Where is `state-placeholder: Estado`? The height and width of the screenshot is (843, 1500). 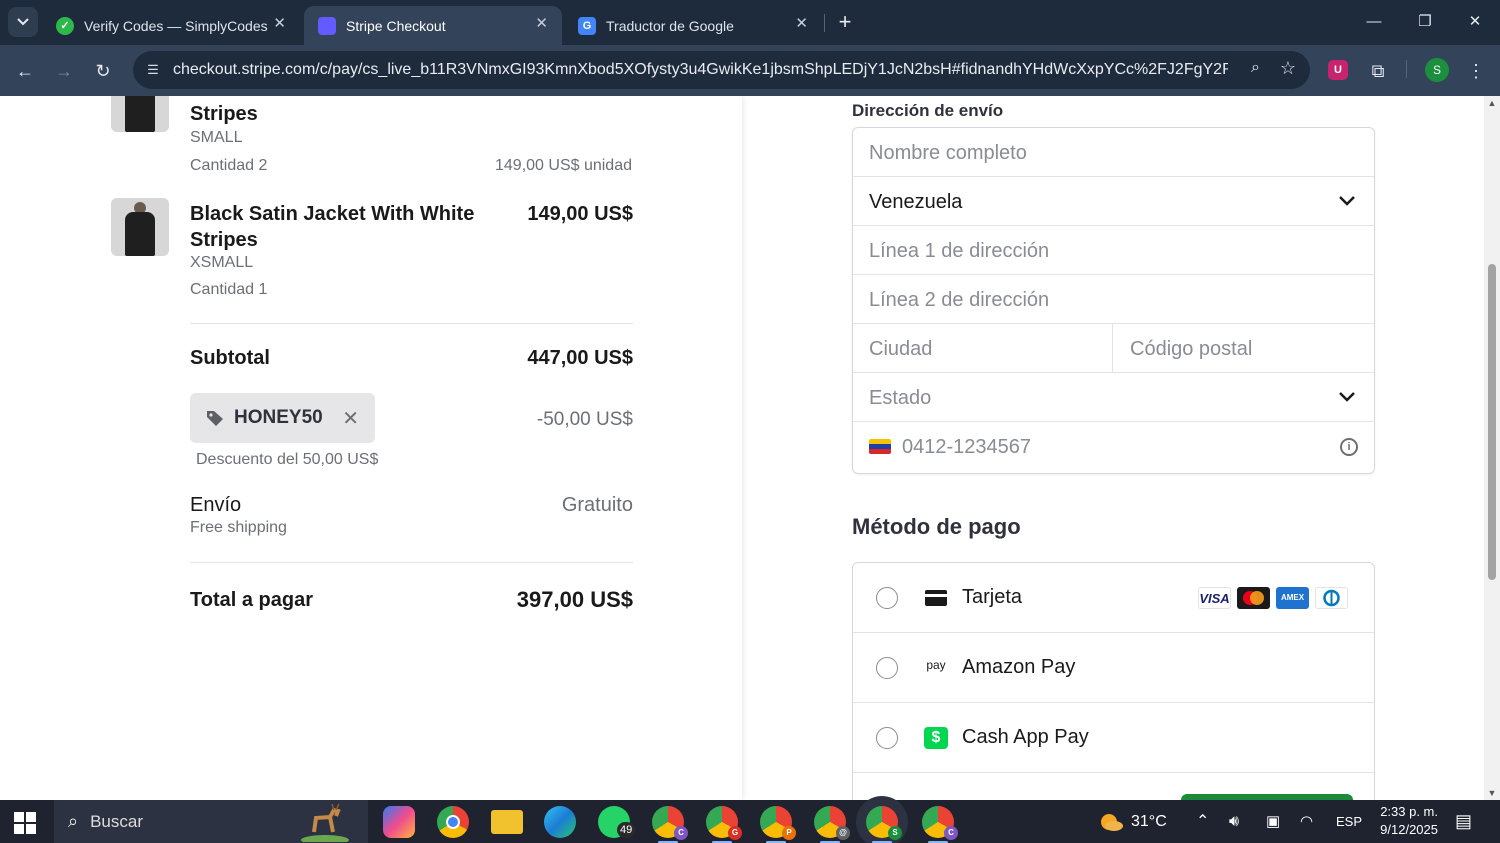
state-placeholder: Estado is located at coordinates (900, 398).